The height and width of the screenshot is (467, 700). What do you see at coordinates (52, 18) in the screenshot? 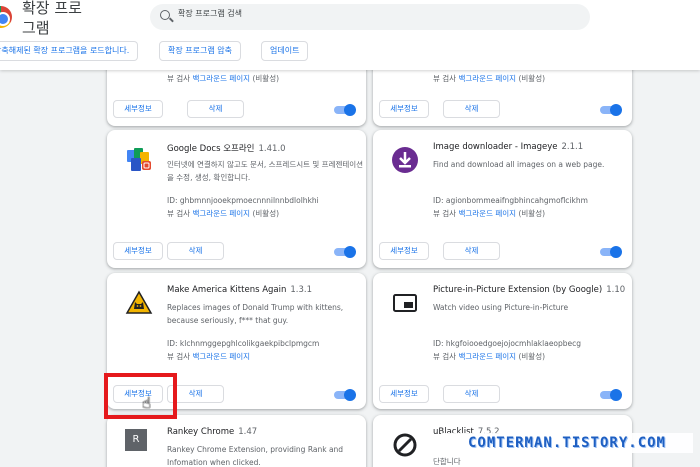
I see `page-title: 확장 프로그램` at bounding box center [52, 18].